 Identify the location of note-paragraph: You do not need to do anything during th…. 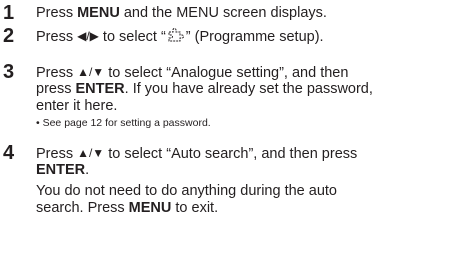
(254, 200).